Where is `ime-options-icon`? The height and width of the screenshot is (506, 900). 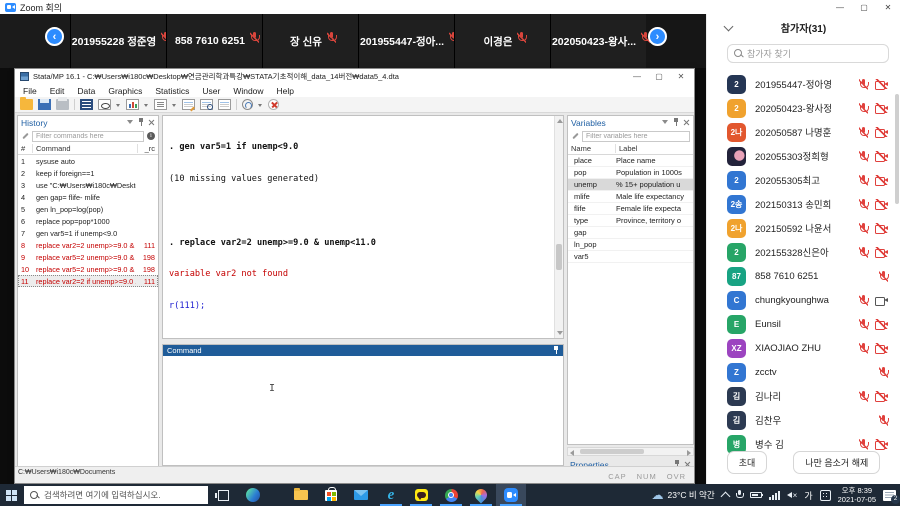
ime-options-icon is located at coordinates (825, 495).